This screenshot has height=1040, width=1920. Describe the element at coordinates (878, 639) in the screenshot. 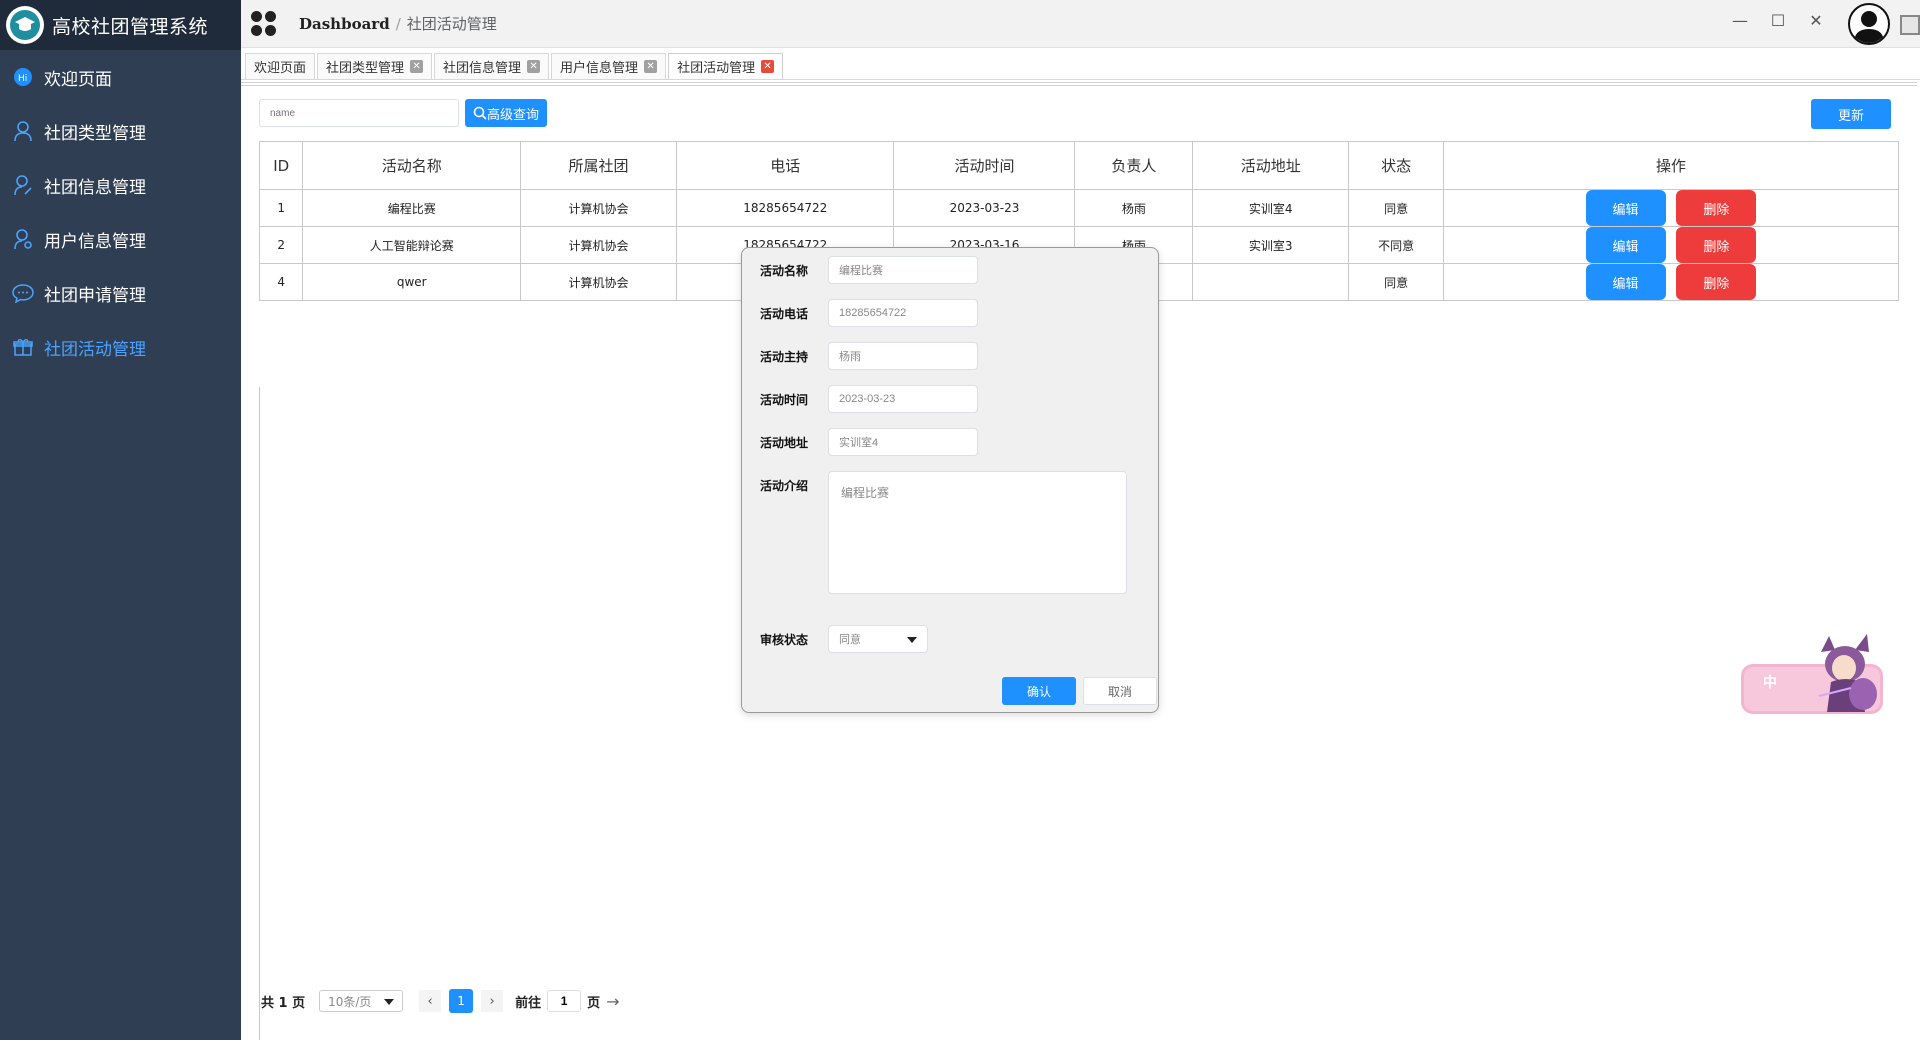

I see `review-status-select: 同意` at that location.